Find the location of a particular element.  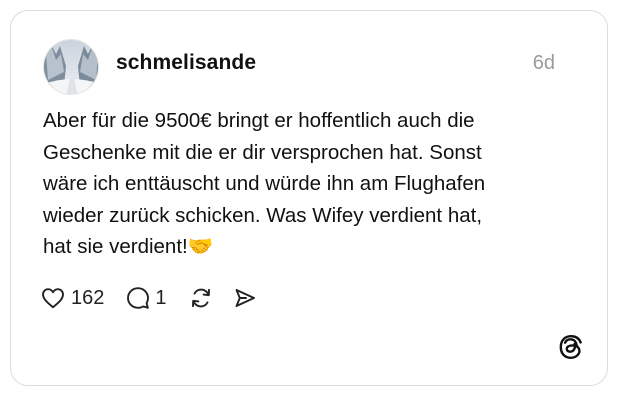

threads-logo-icon is located at coordinates (570, 347).